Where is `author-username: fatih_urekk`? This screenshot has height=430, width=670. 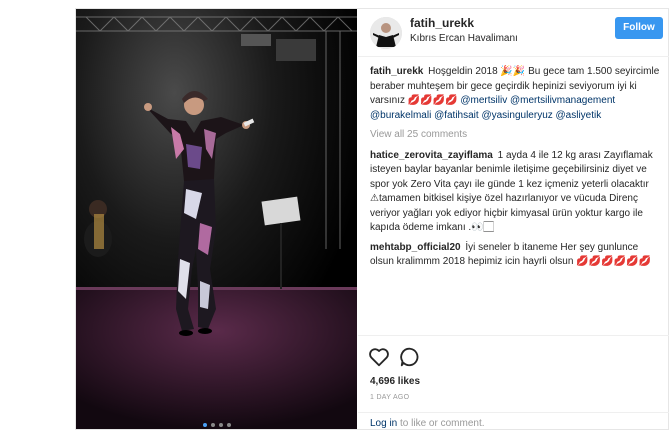
author-username: fatih_urekk is located at coordinates (442, 23).